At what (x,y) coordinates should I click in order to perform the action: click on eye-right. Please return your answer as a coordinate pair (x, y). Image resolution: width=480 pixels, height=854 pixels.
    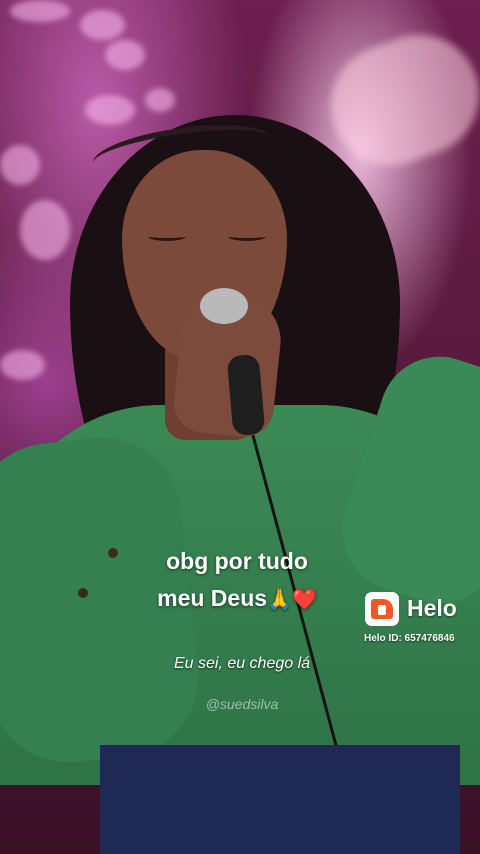
    Looking at the image, I should click on (247, 236).